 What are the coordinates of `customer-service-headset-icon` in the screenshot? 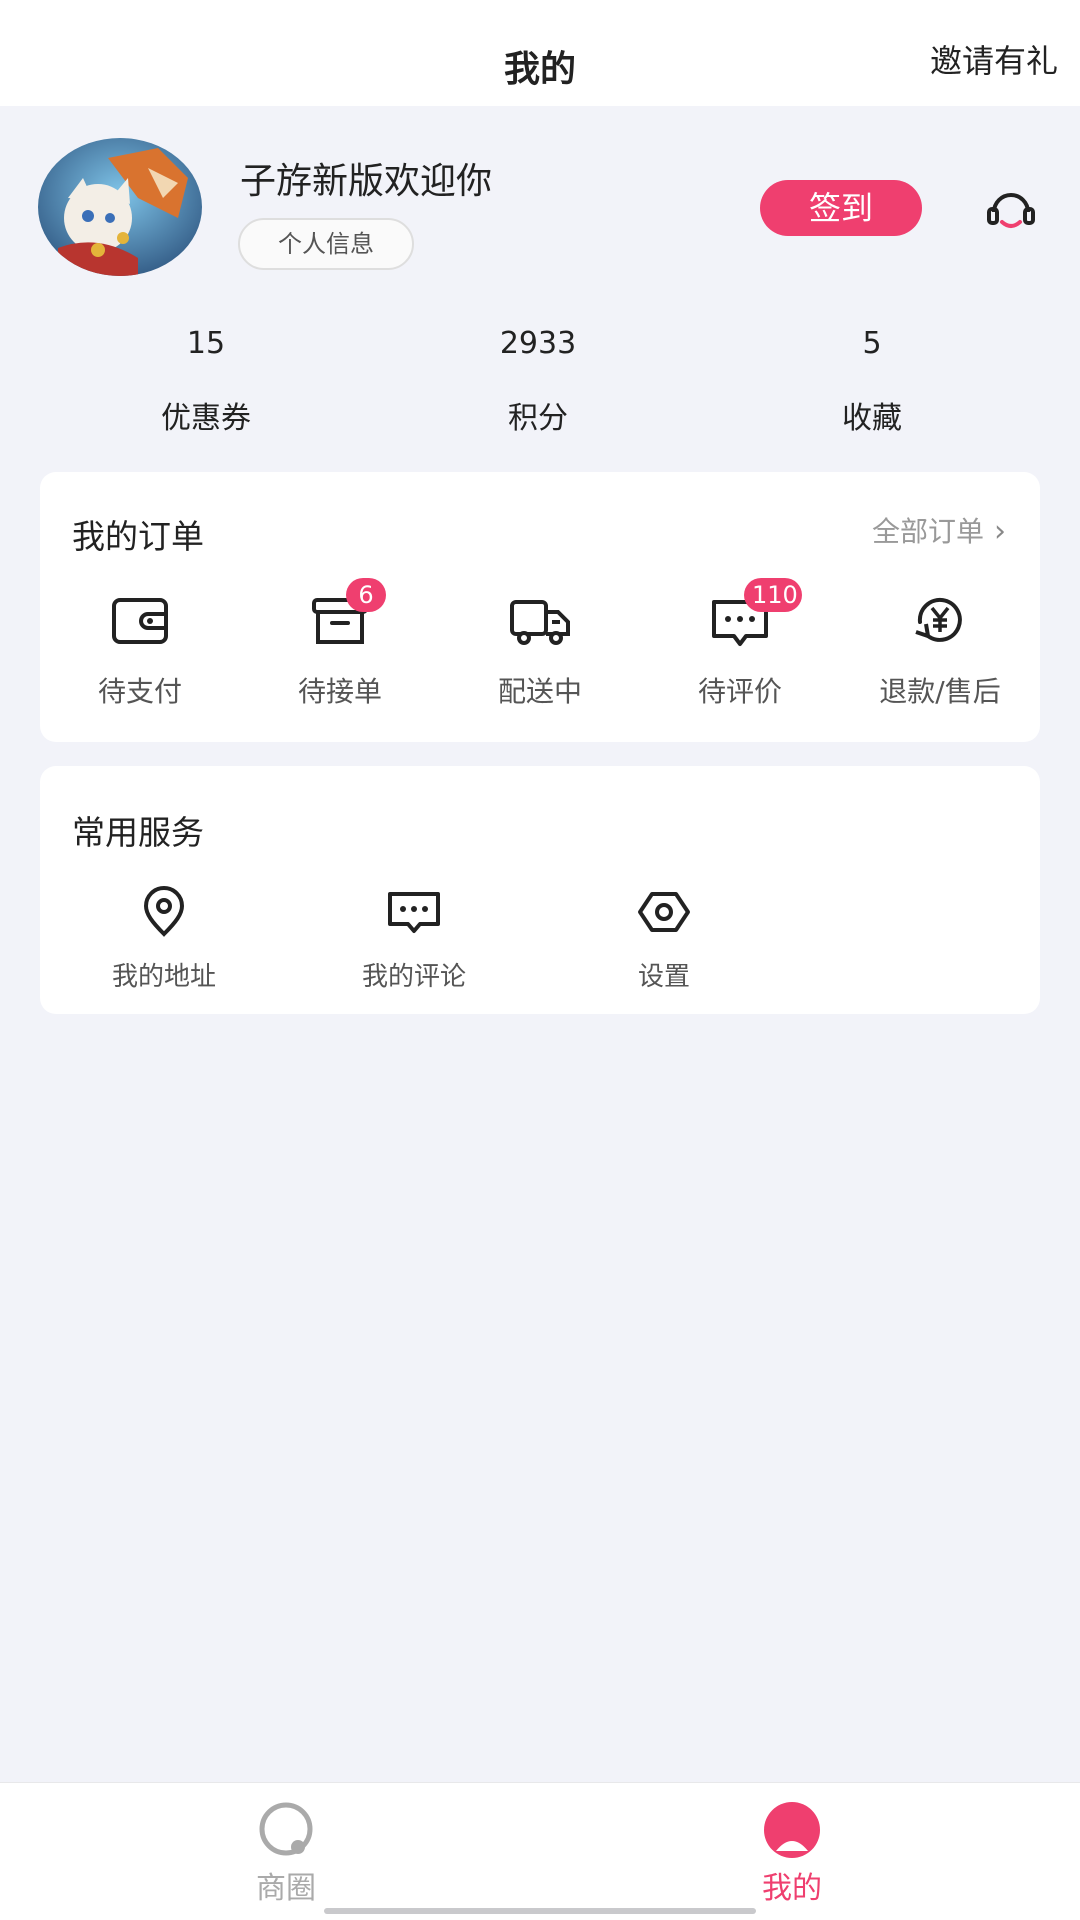 It's located at (1011, 211).